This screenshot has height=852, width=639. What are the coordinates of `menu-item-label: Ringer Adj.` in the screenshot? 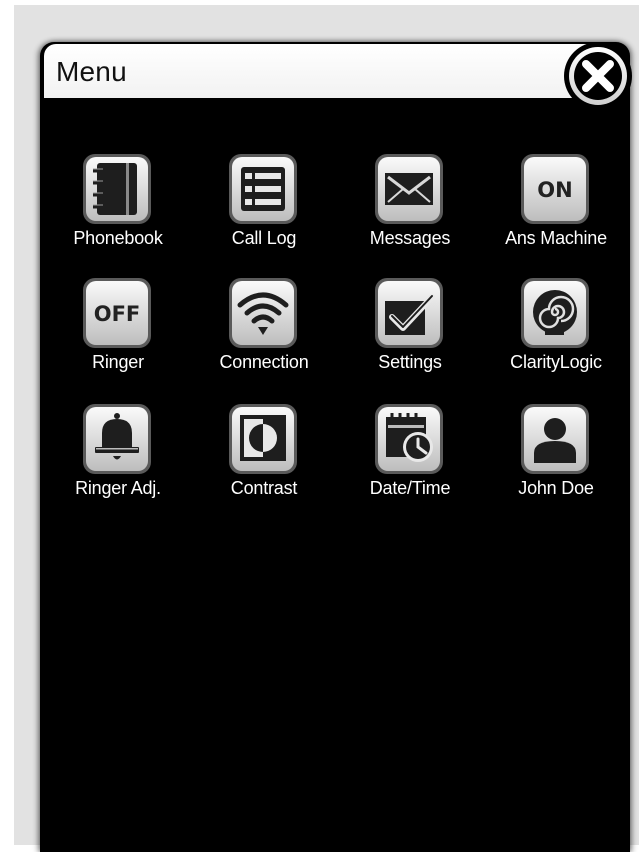 It's located at (118, 488).